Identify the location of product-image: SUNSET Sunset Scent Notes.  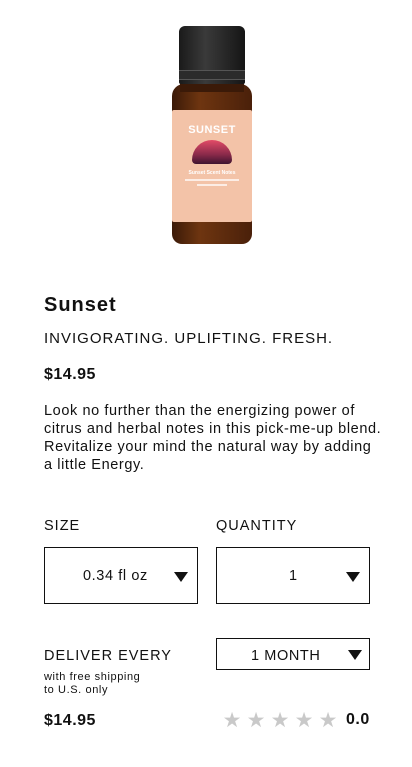
(210, 137).